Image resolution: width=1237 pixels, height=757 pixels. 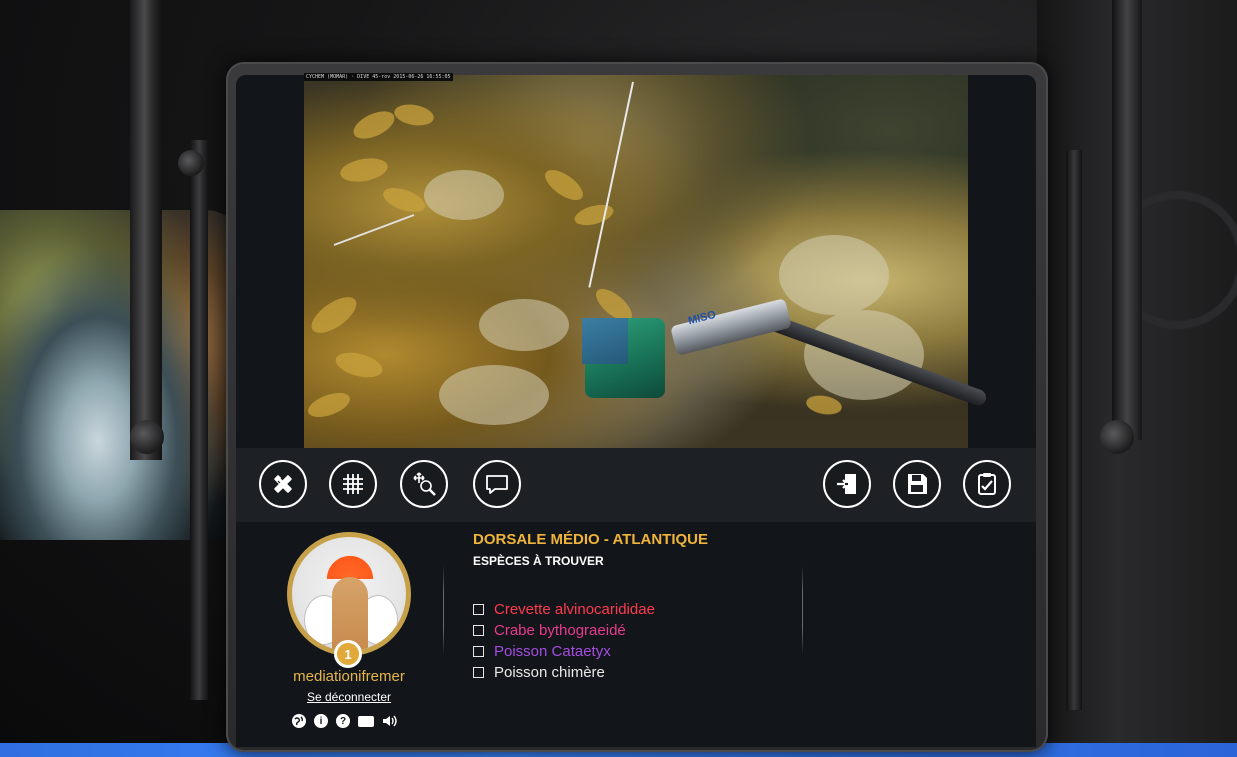 I want to click on left-porthole-view, so click(x=122, y=375).